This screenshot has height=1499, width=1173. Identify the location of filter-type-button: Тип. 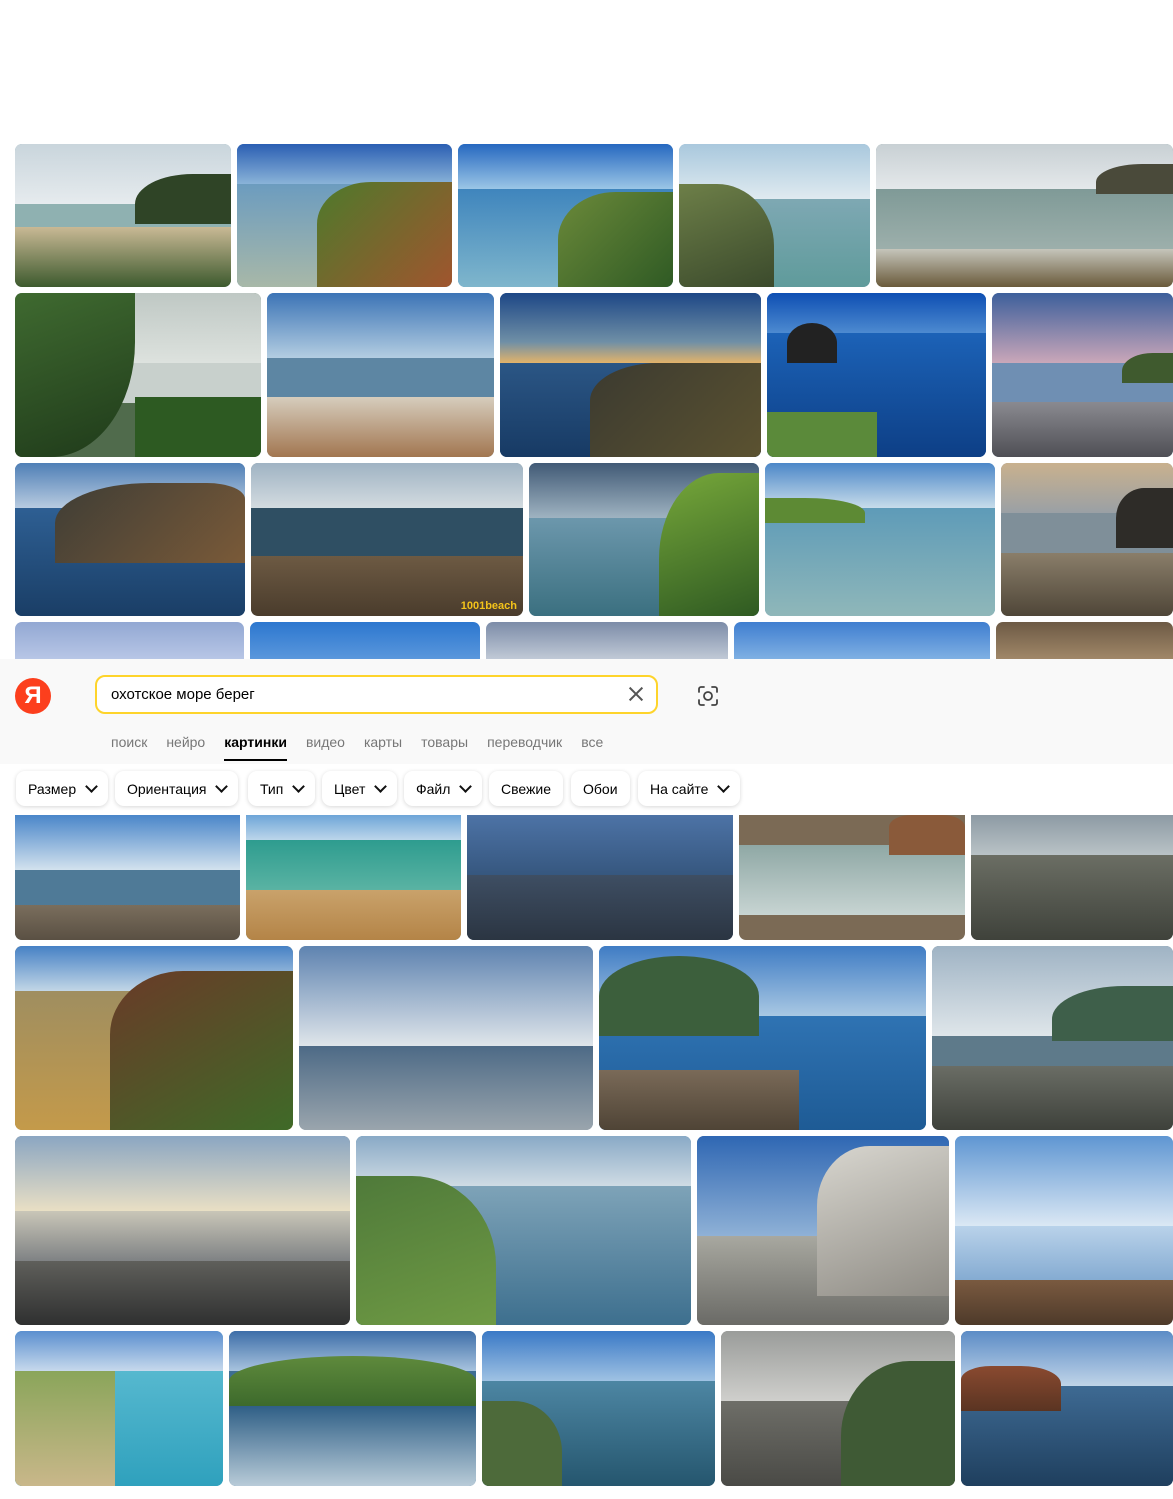
(282, 788).